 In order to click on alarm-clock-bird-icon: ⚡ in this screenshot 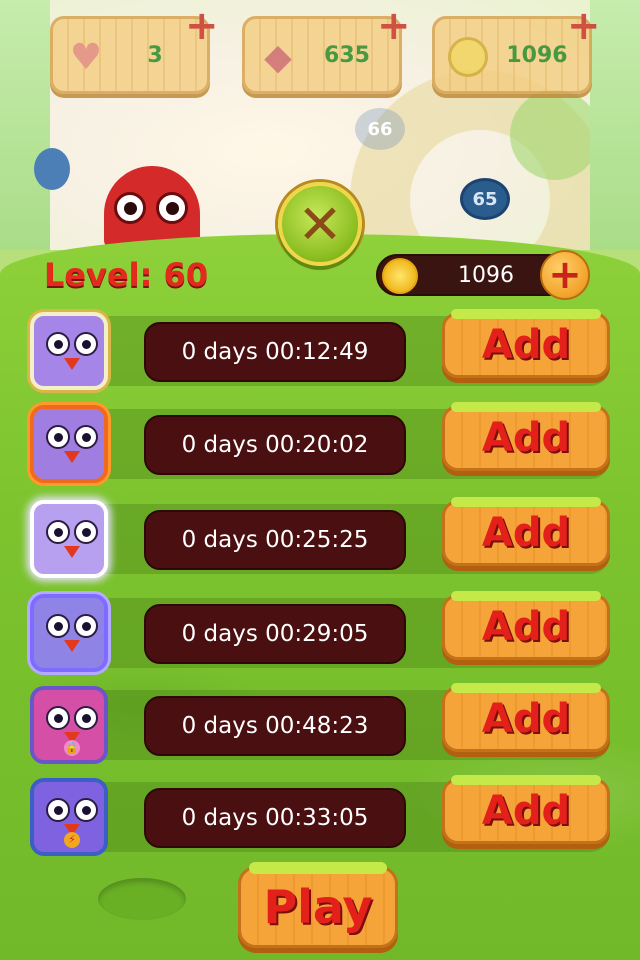, I will do `click(69, 817)`.